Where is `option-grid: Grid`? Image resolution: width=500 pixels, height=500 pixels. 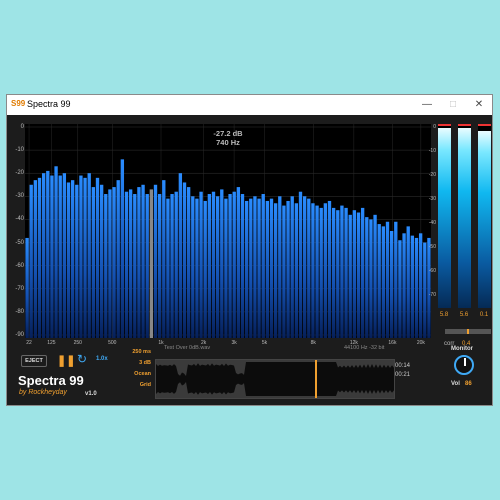 option-grid: Grid is located at coordinates (133, 385).